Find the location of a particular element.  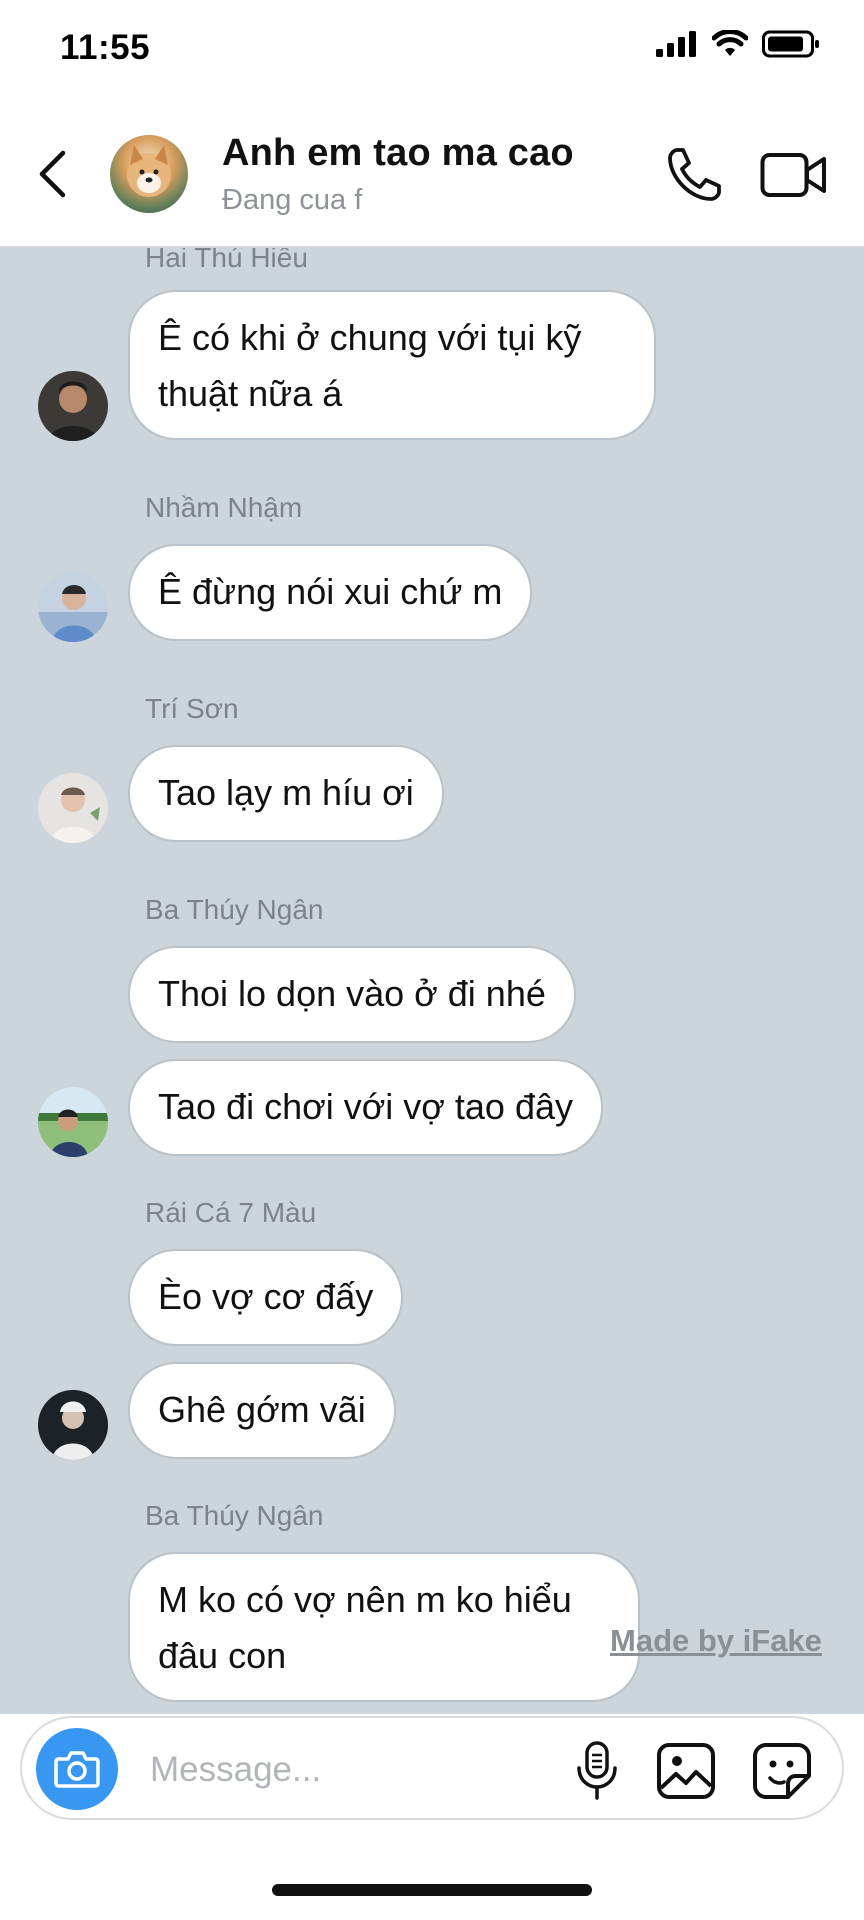

sticker-button is located at coordinates (782, 1771).